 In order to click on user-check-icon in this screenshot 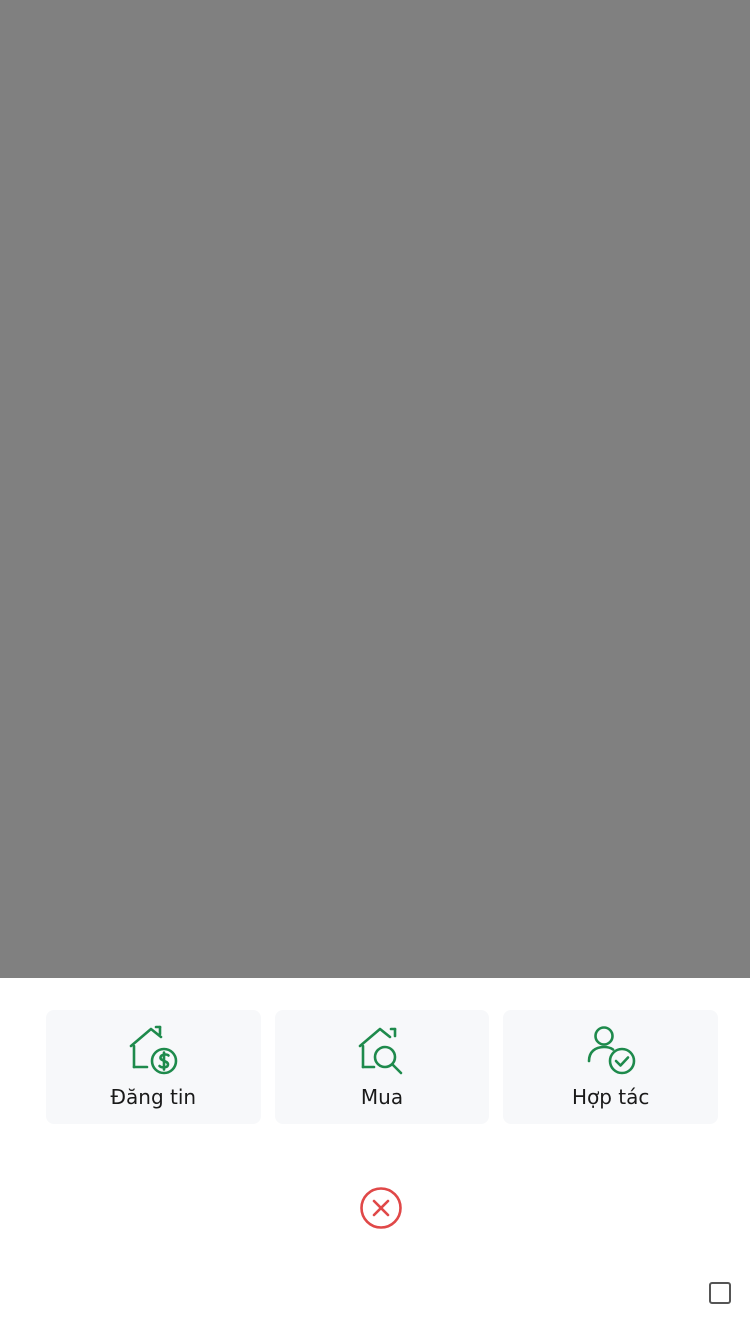, I will do `click(611, 1050)`.